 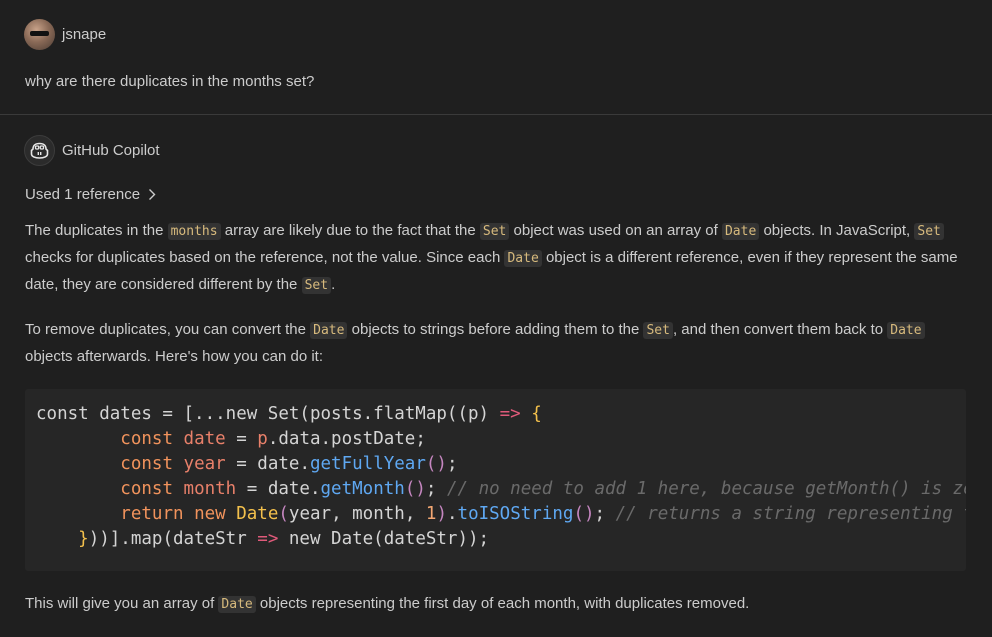 What do you see at coordinates (84, 34) in the screenshot?
I see `user-name: jsnape` at bounding box center [84, 34].